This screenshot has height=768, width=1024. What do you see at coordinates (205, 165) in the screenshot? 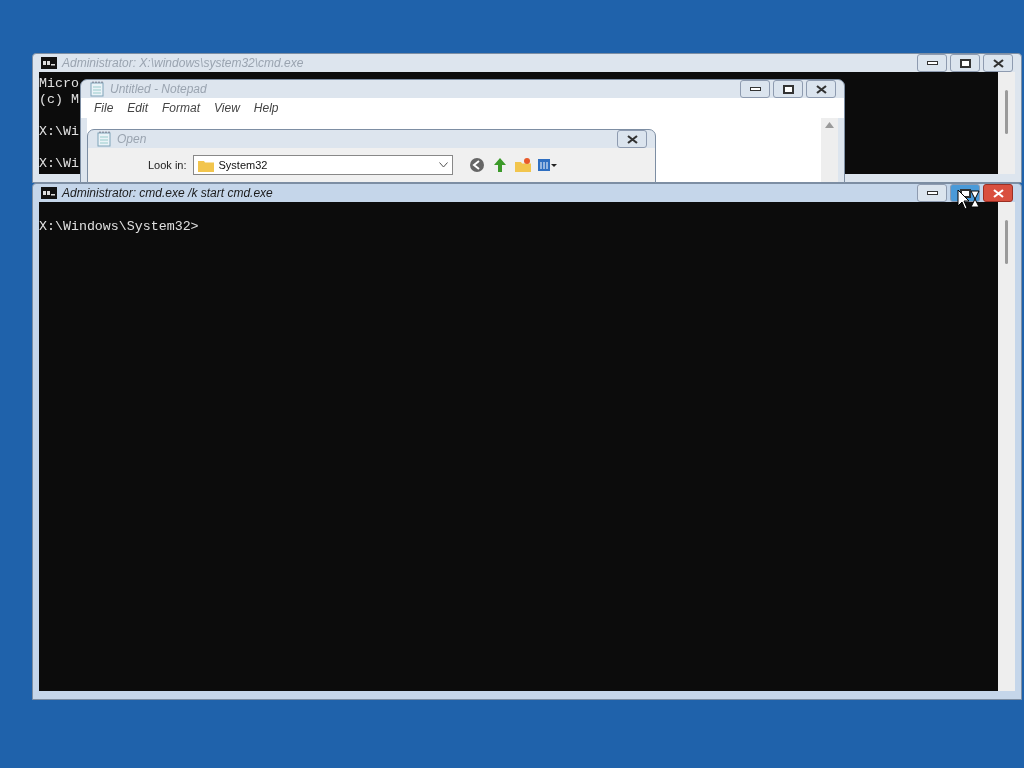
I see `folder-icon` at bounding box center [205, 165].